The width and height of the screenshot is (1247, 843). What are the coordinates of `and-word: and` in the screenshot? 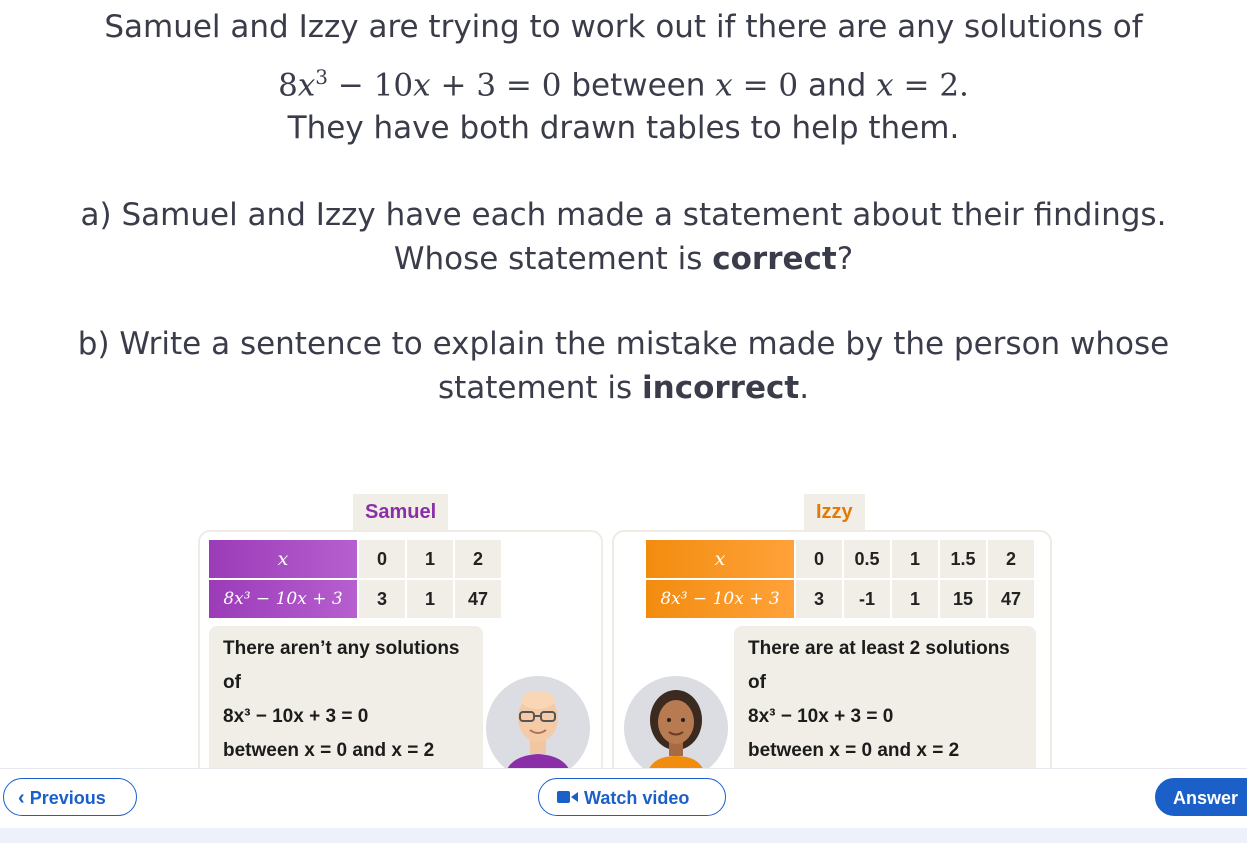 It's located at (837, 85).